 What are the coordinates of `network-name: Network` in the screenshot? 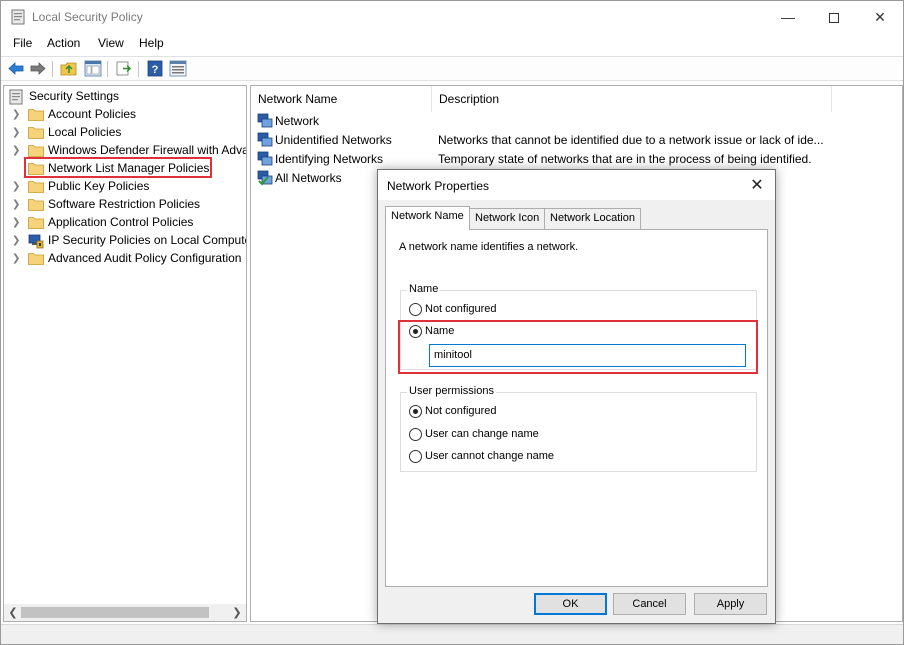 It's located at (297, 121).